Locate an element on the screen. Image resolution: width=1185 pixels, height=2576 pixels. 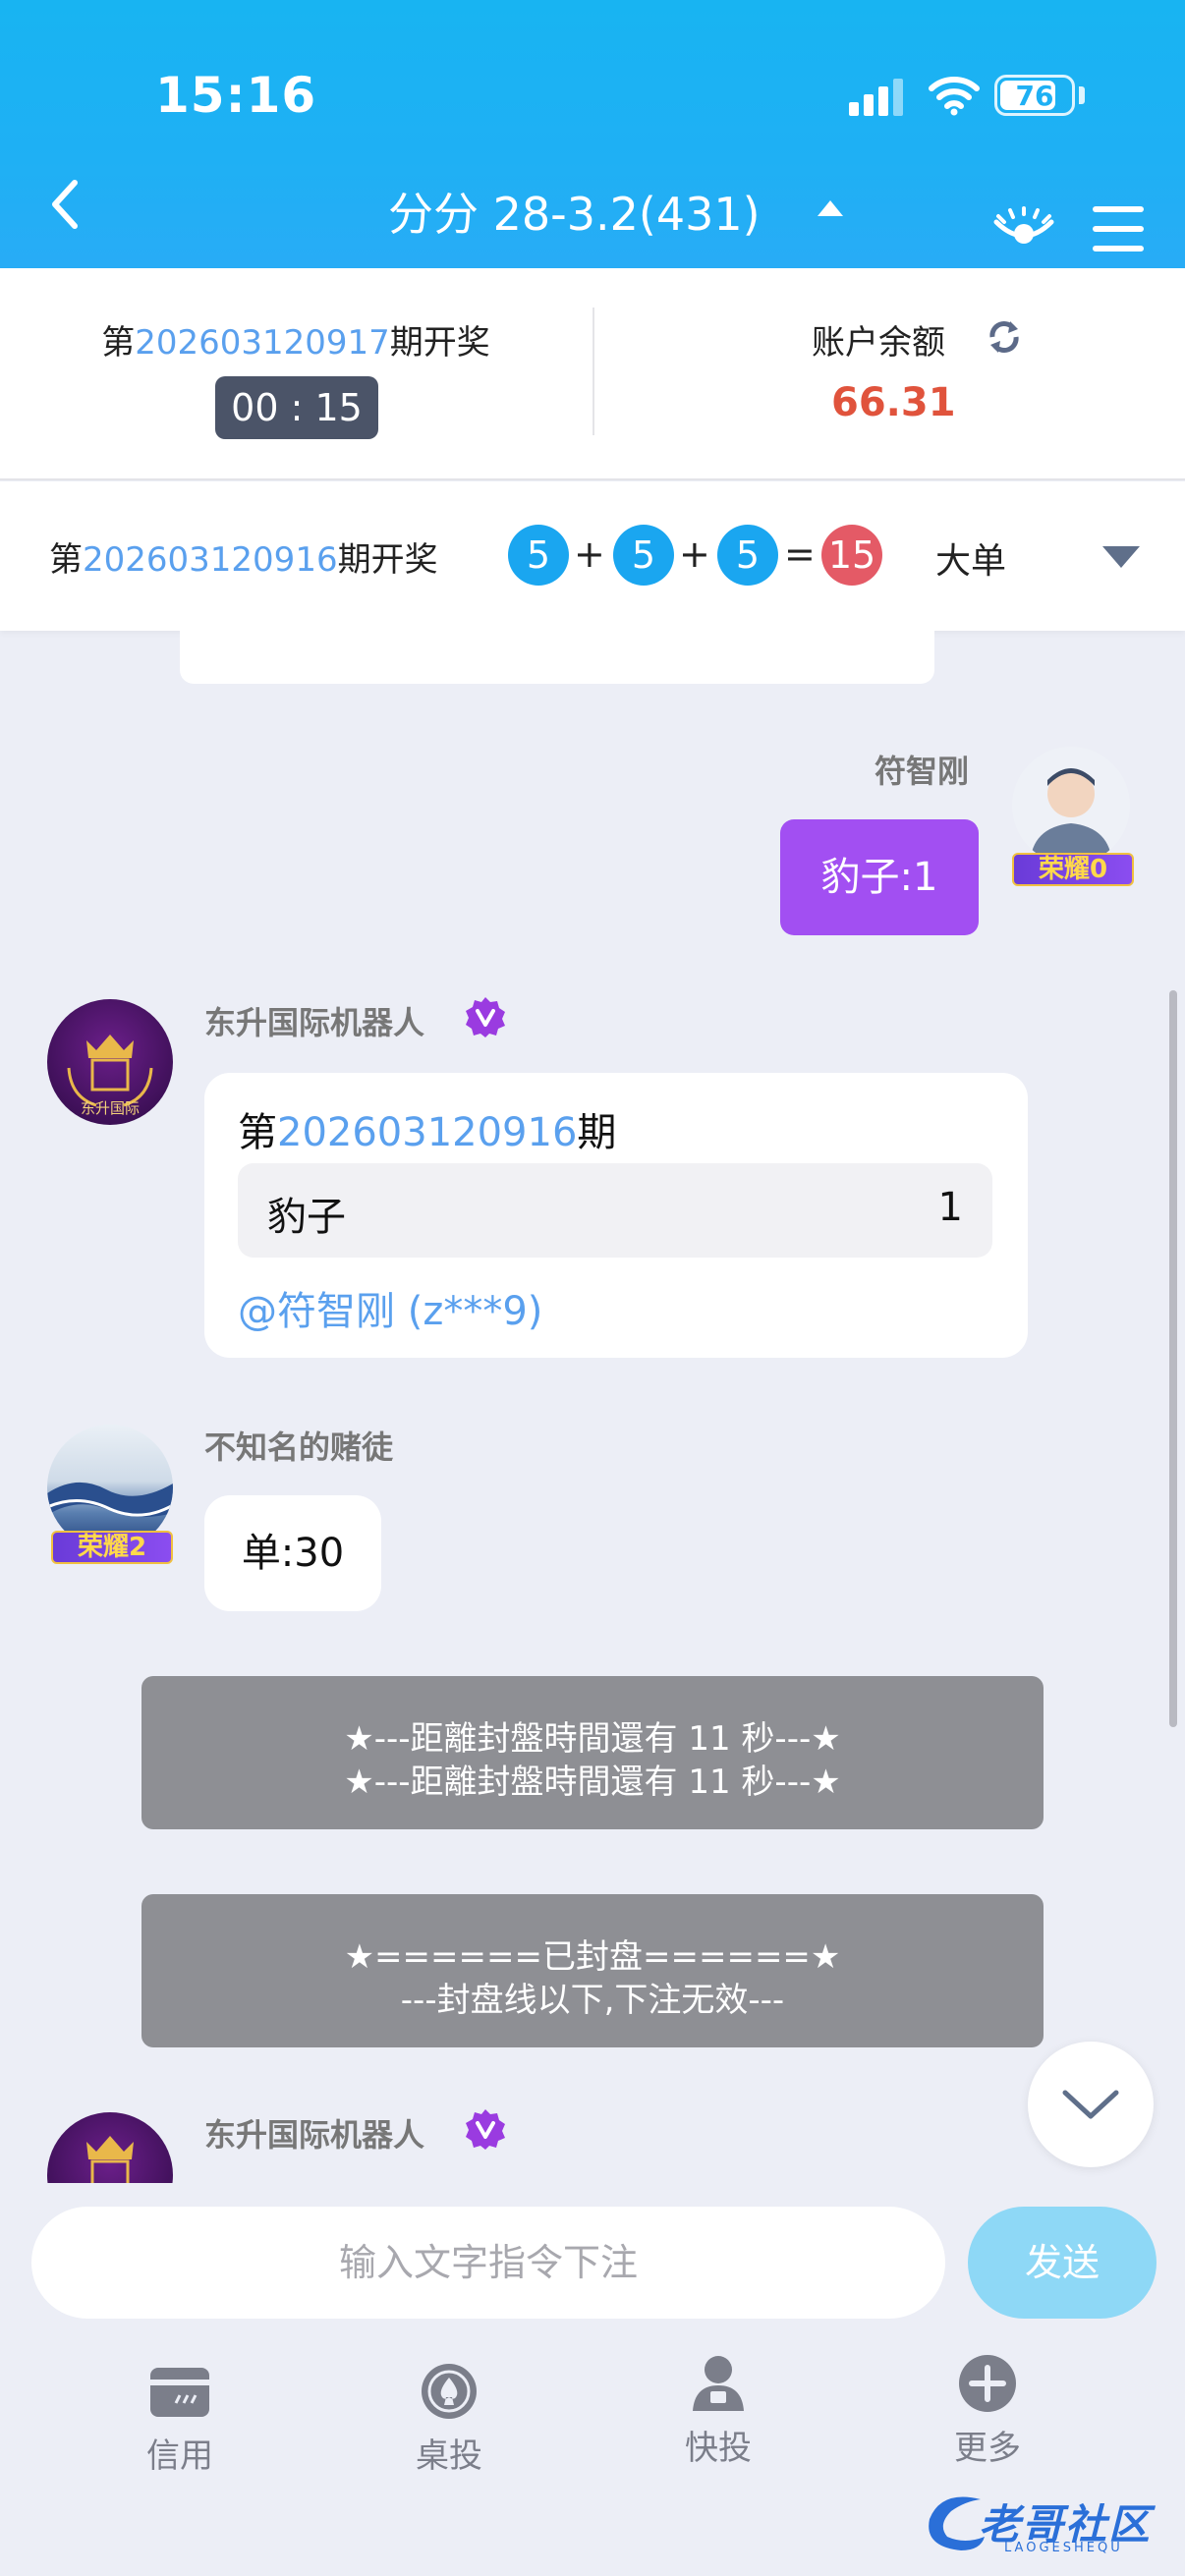
confirm-period-suffix: 期 is located at coordinates (597, 1132).